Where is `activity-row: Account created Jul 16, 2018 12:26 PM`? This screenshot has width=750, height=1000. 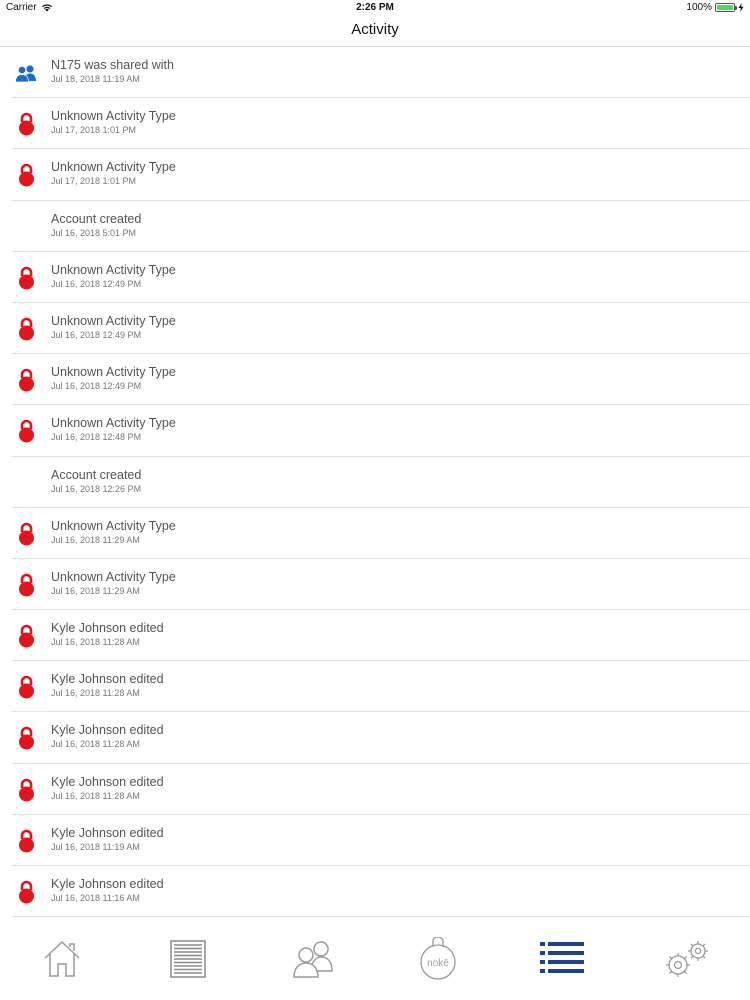 activity-row: Account created Jul 16, 2018 12:26 PM is located at coordinates (375, 482).